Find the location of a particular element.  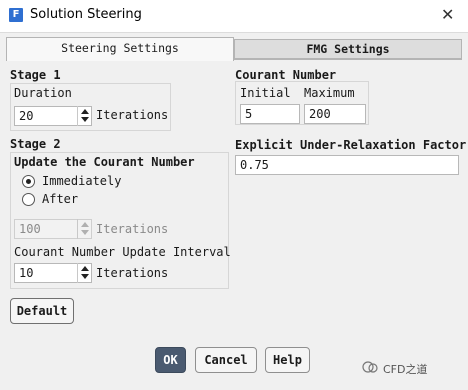

tab-steering-settings: Steering Settings is located at coordinates (120, 49).